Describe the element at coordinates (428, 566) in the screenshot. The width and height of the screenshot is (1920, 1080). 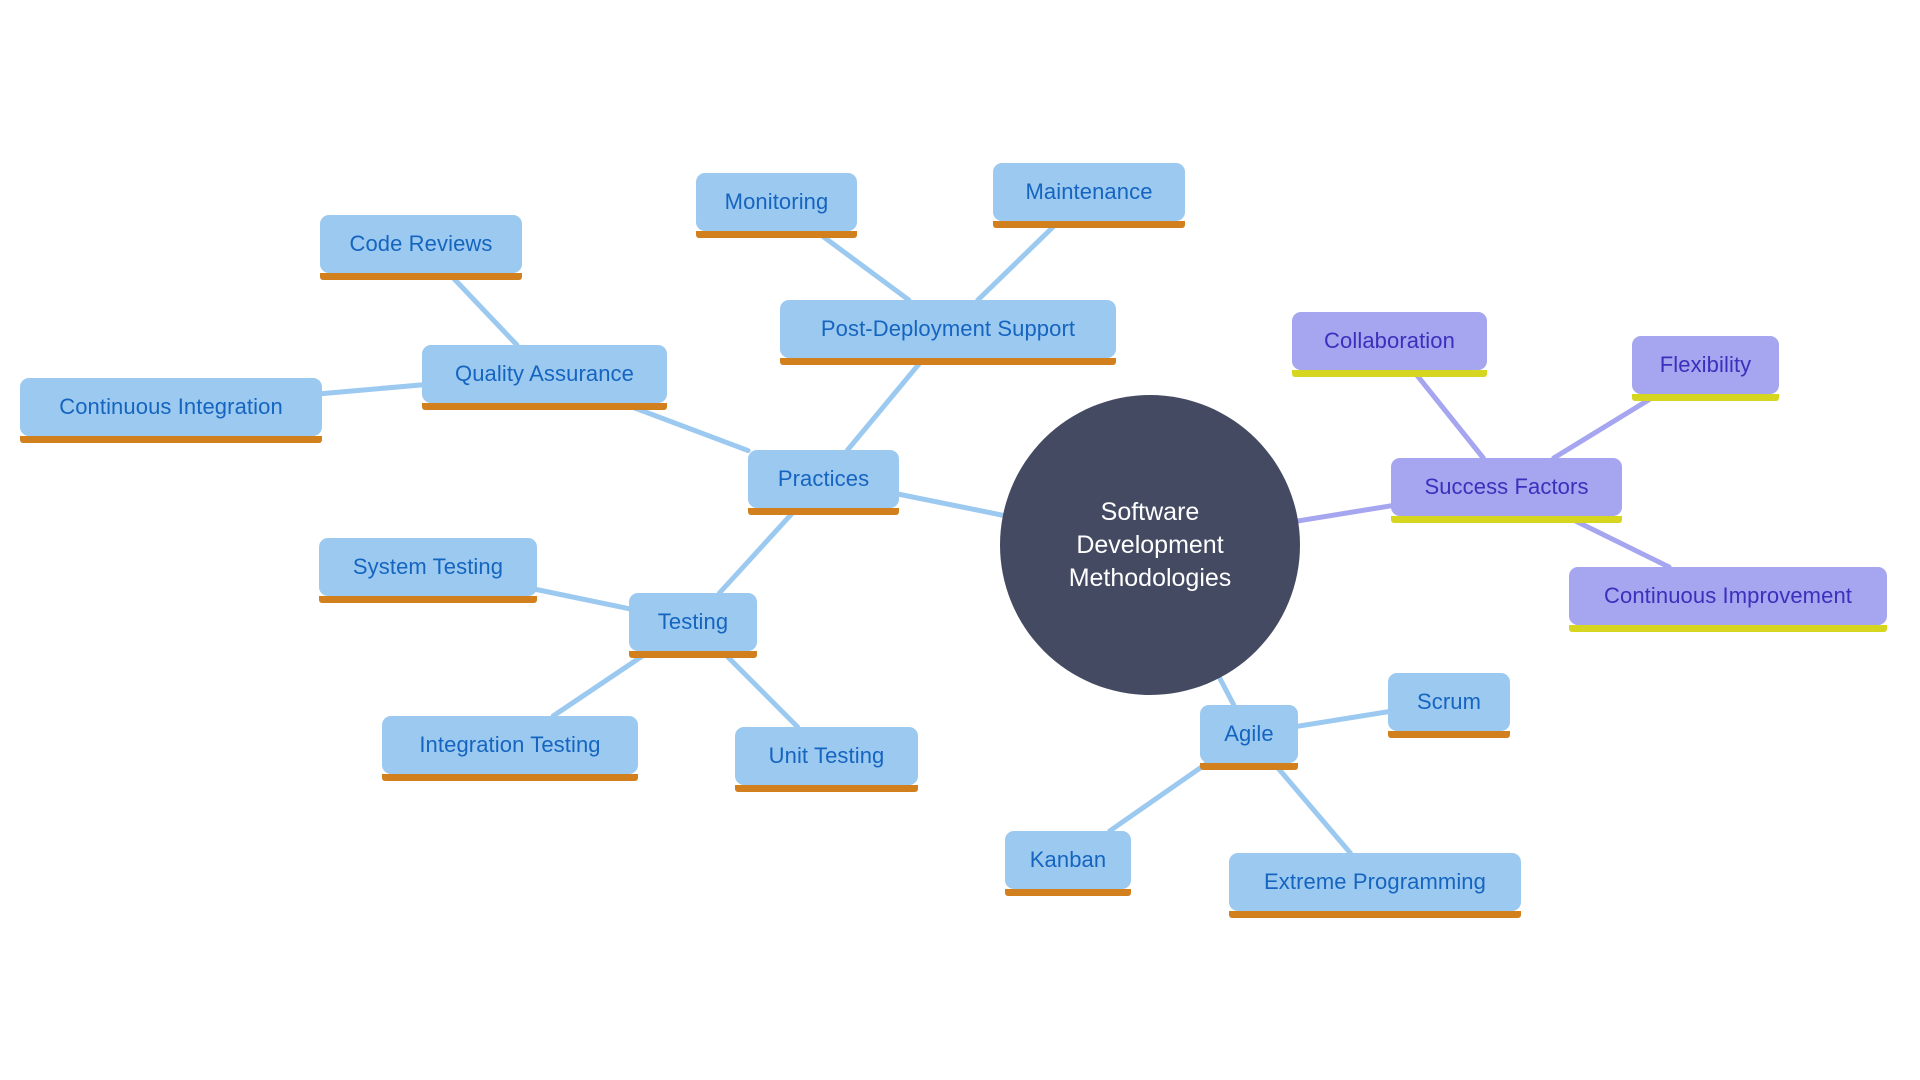
I see `node-system-testing-label: System Testing` at that location.